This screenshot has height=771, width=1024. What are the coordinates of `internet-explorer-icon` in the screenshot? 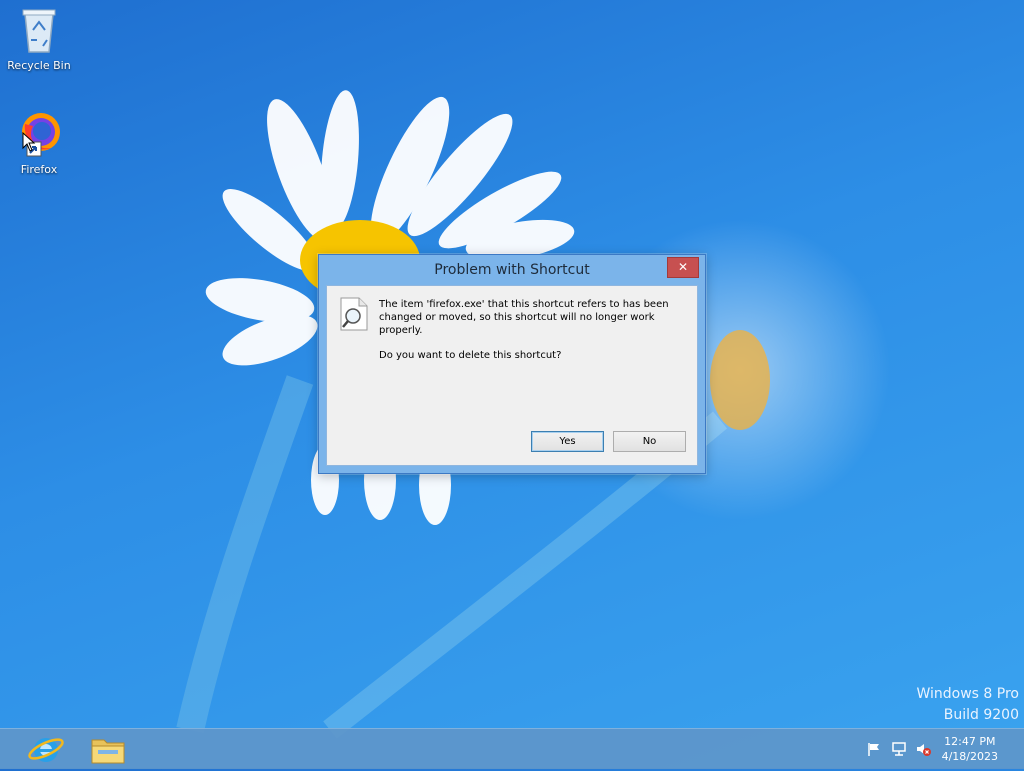 It's located at (46, 750).